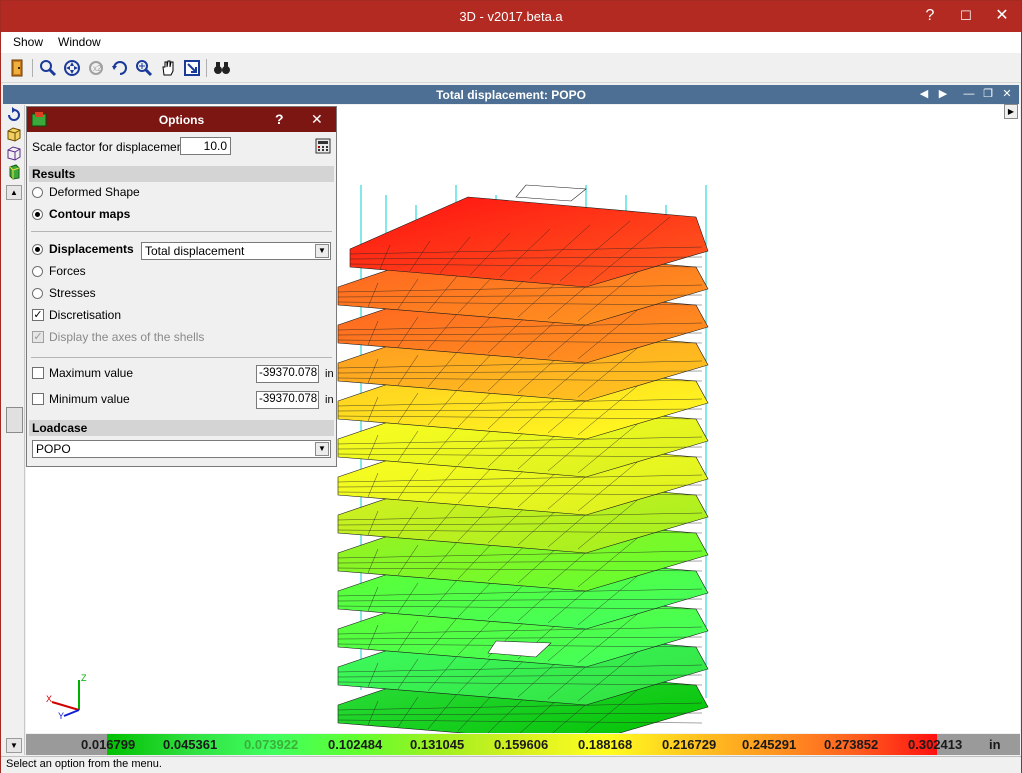 The width and height of the screenshot is (1022, 773). What do you see at coordinates (144, 68) in the screenshot?
I see `zoom-in-icon` at bounding box center [144, 68].